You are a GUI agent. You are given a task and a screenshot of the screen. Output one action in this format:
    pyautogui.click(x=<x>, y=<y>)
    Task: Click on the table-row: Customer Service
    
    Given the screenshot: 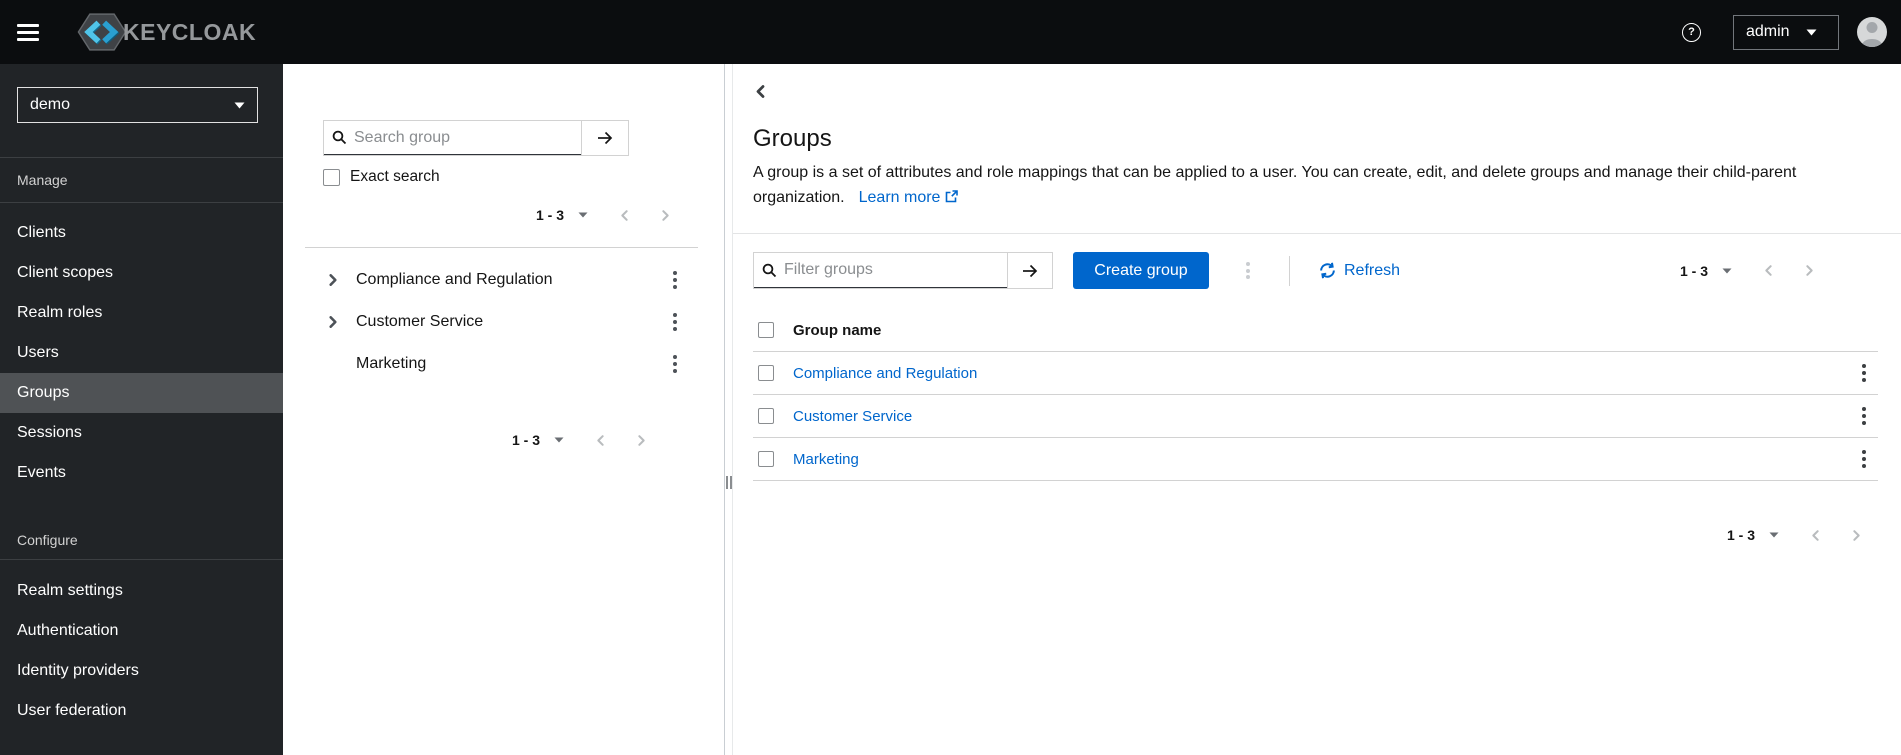 What is the action you would take?
    pyautogui.click(x=1315, y=416)
    